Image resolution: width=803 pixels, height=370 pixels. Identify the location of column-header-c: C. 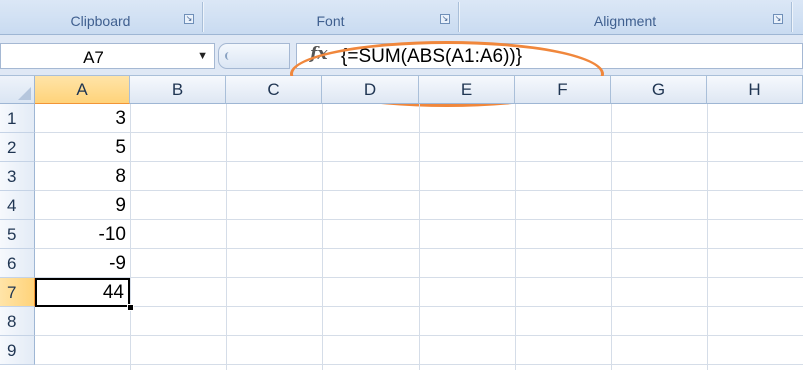
(274, 90).